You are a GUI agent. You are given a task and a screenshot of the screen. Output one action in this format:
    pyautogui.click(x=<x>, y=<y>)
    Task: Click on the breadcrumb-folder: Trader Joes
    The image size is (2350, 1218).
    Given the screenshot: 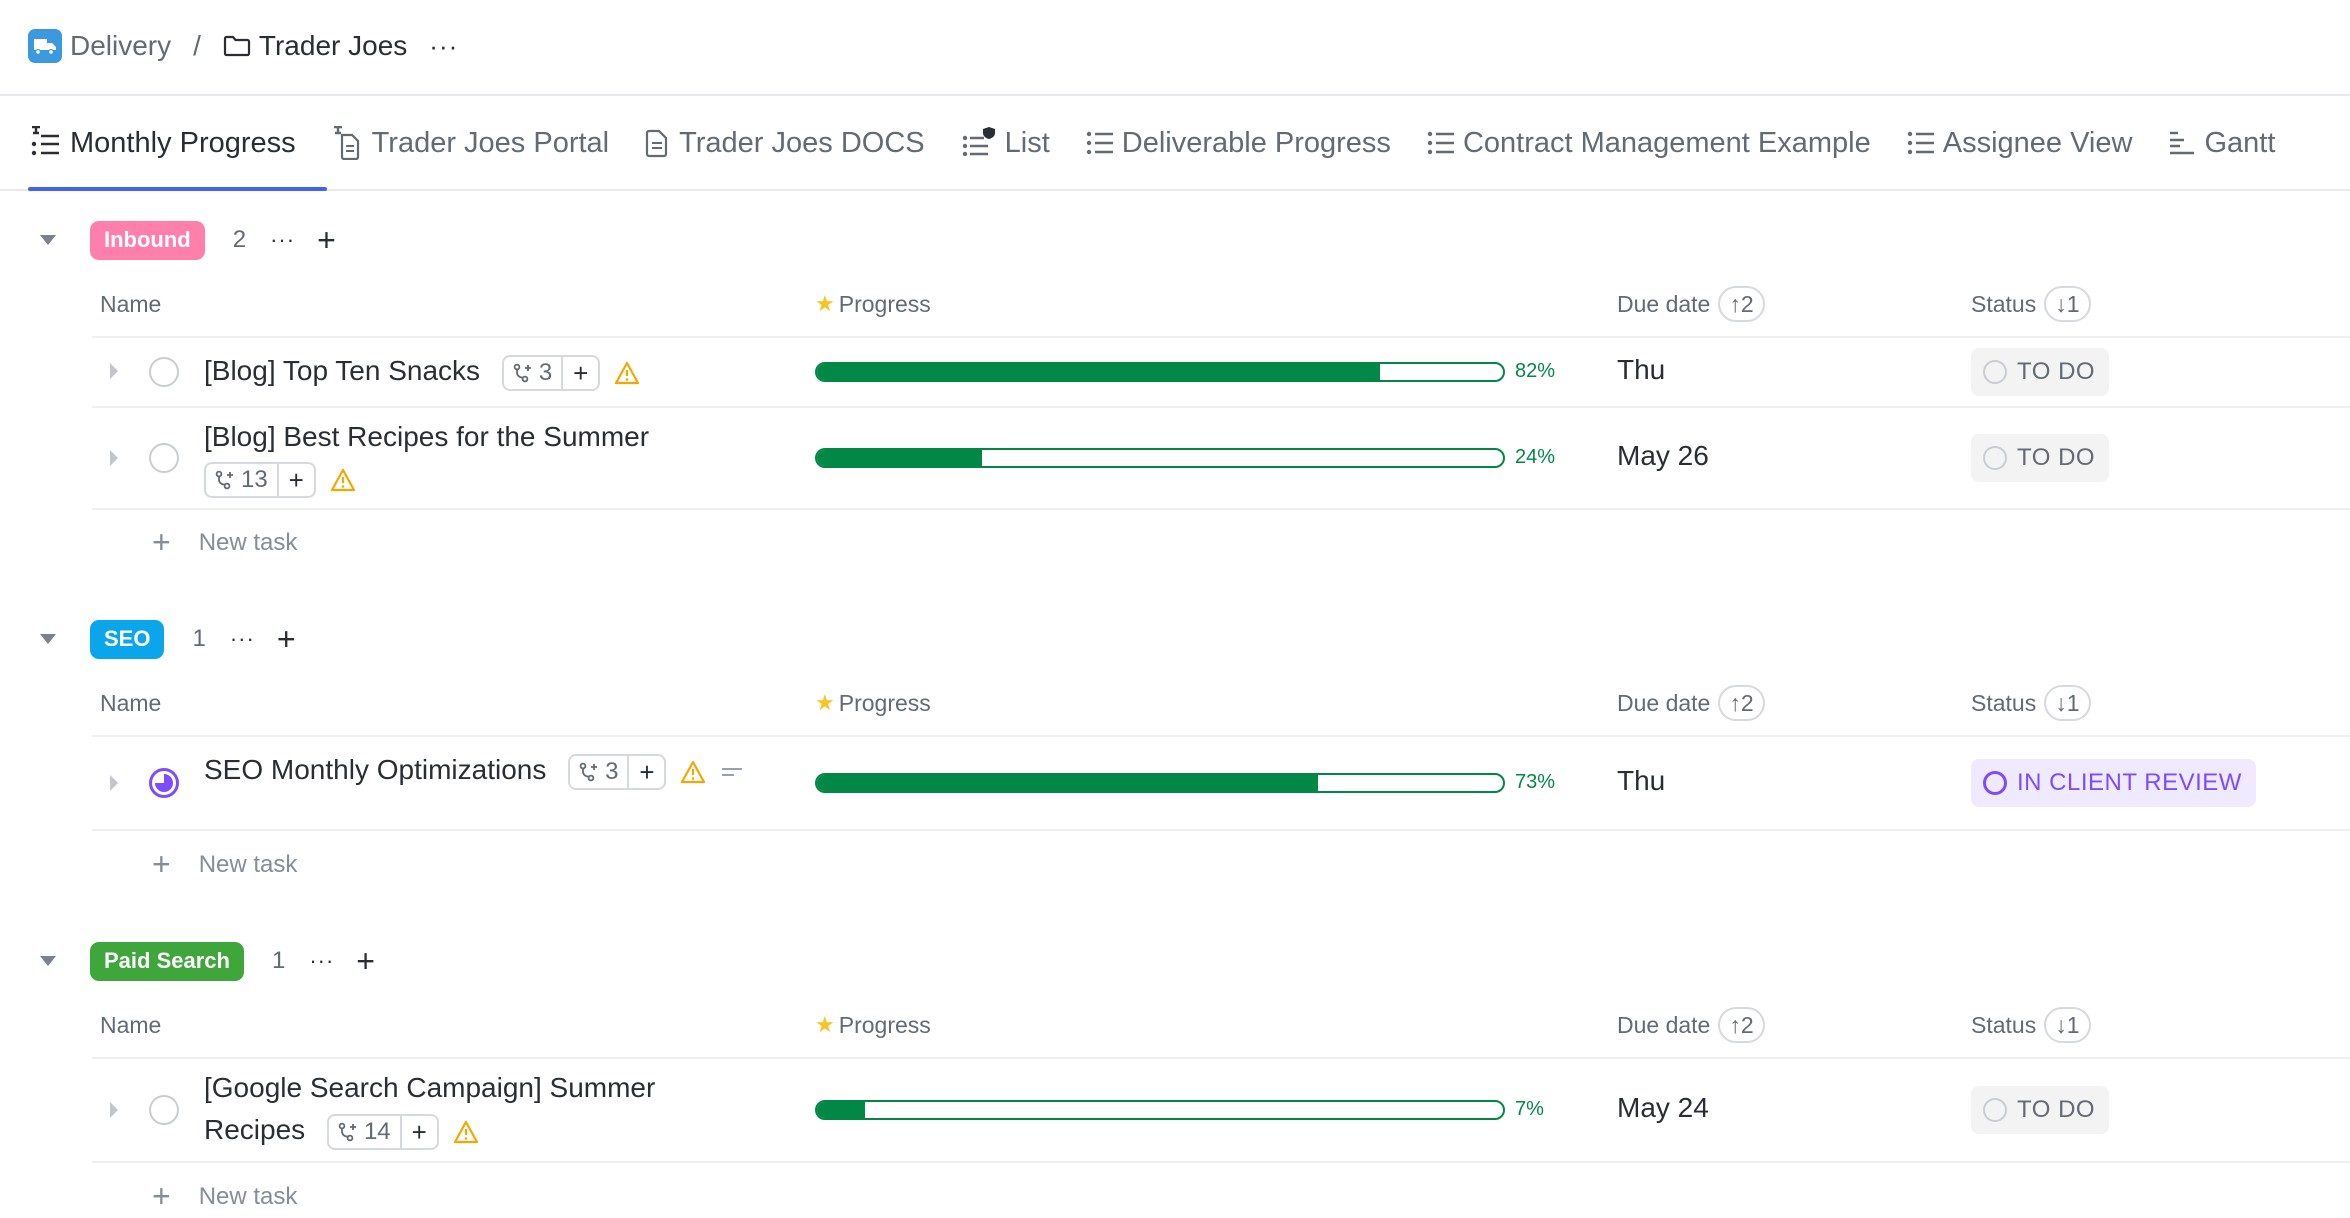 What is the action you would take?
    pyautogui.click(x=333, y=46)
    